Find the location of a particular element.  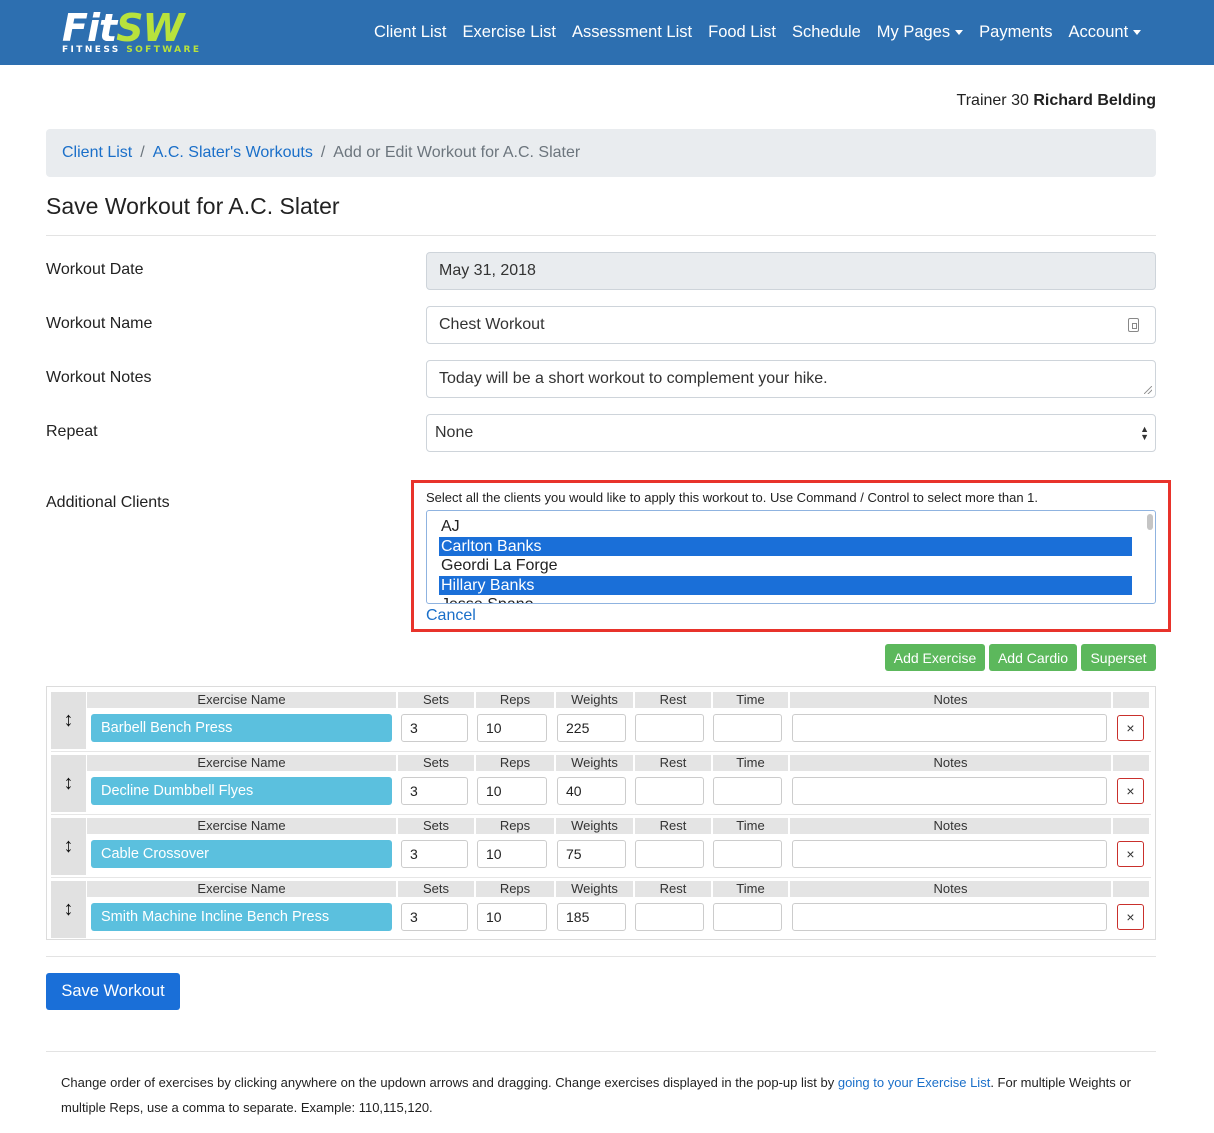

repeat-select: None ▲ ▼ is located at coordinates (791, 433).